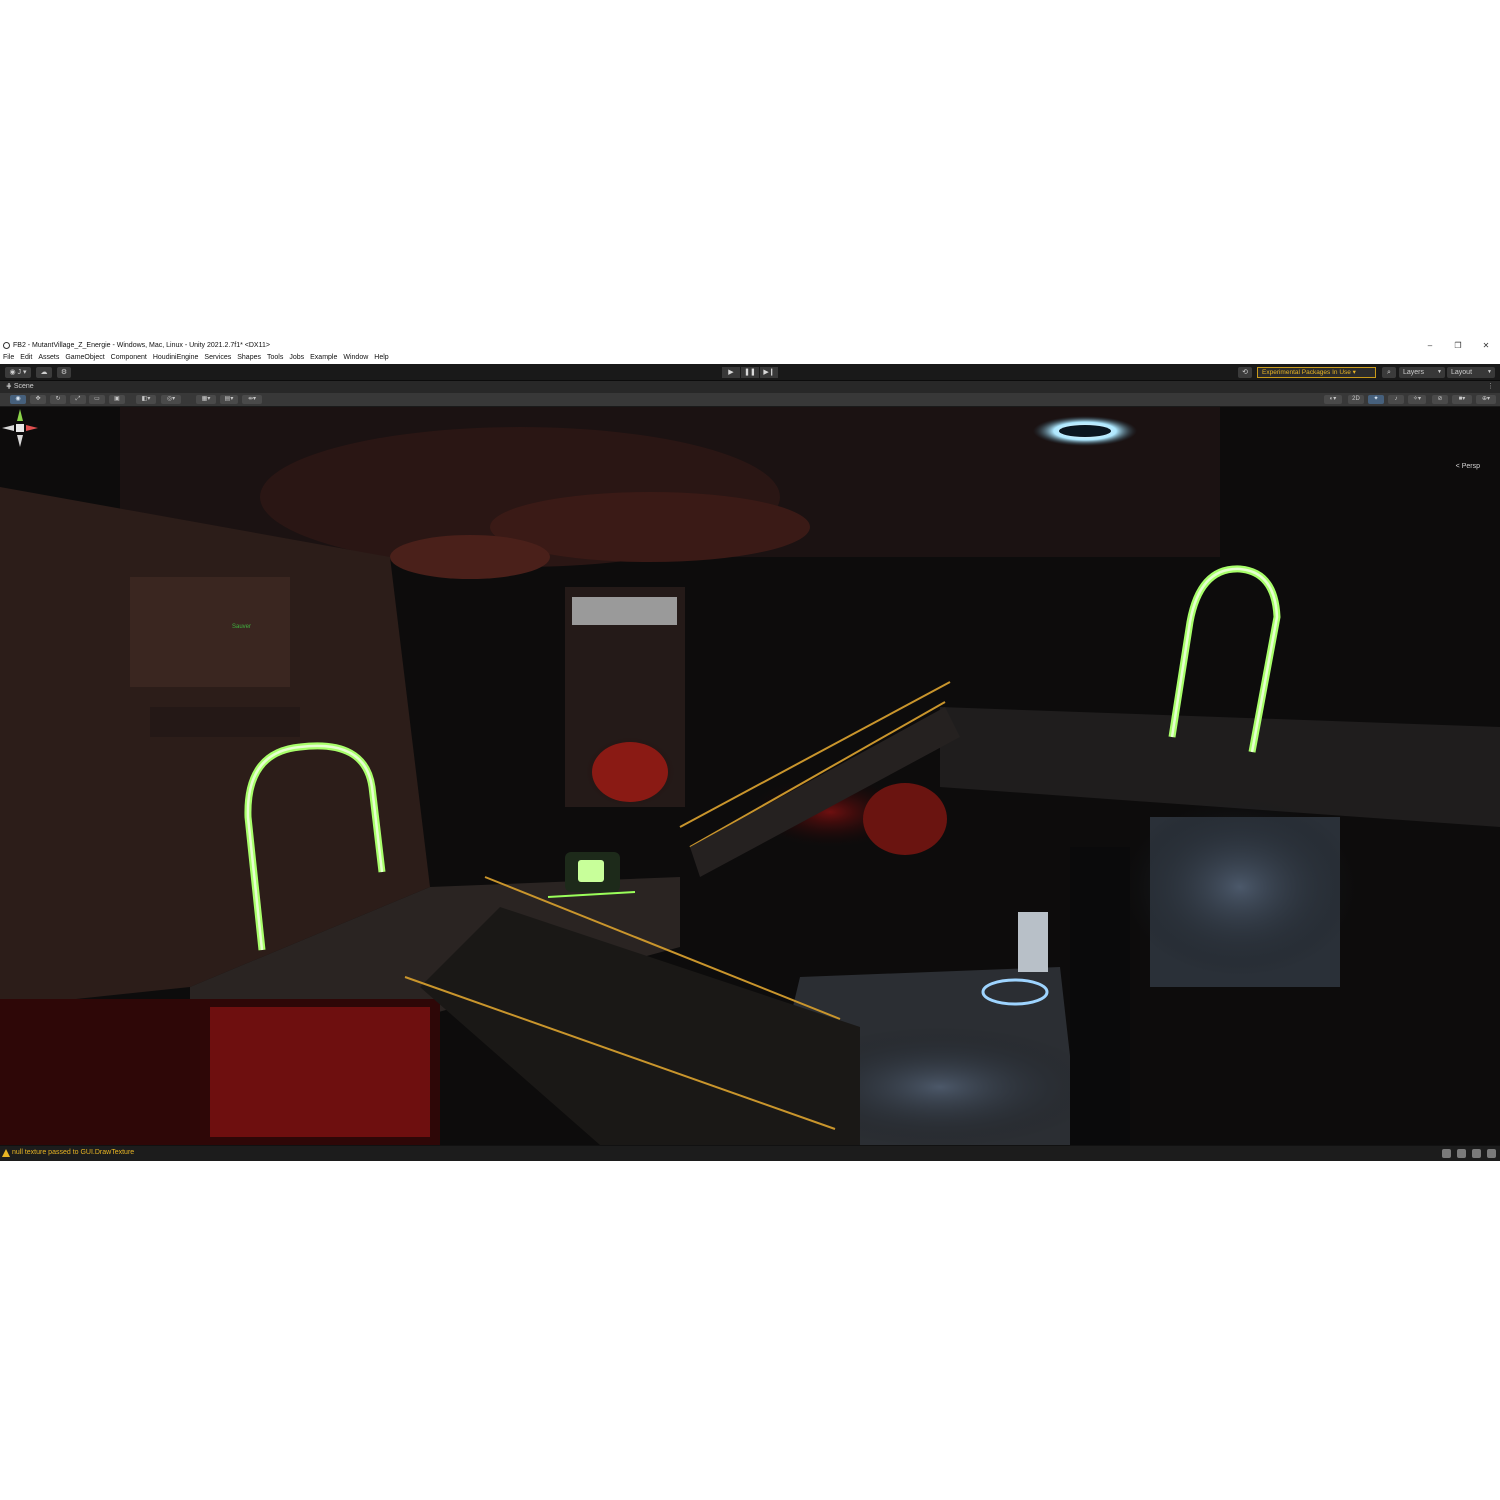 The width and height of the screenshot is (1500, 1500). Describe the element at coordinates (242, 627) in the screenshot. I see `sauver-sign: Sauver` at that location.